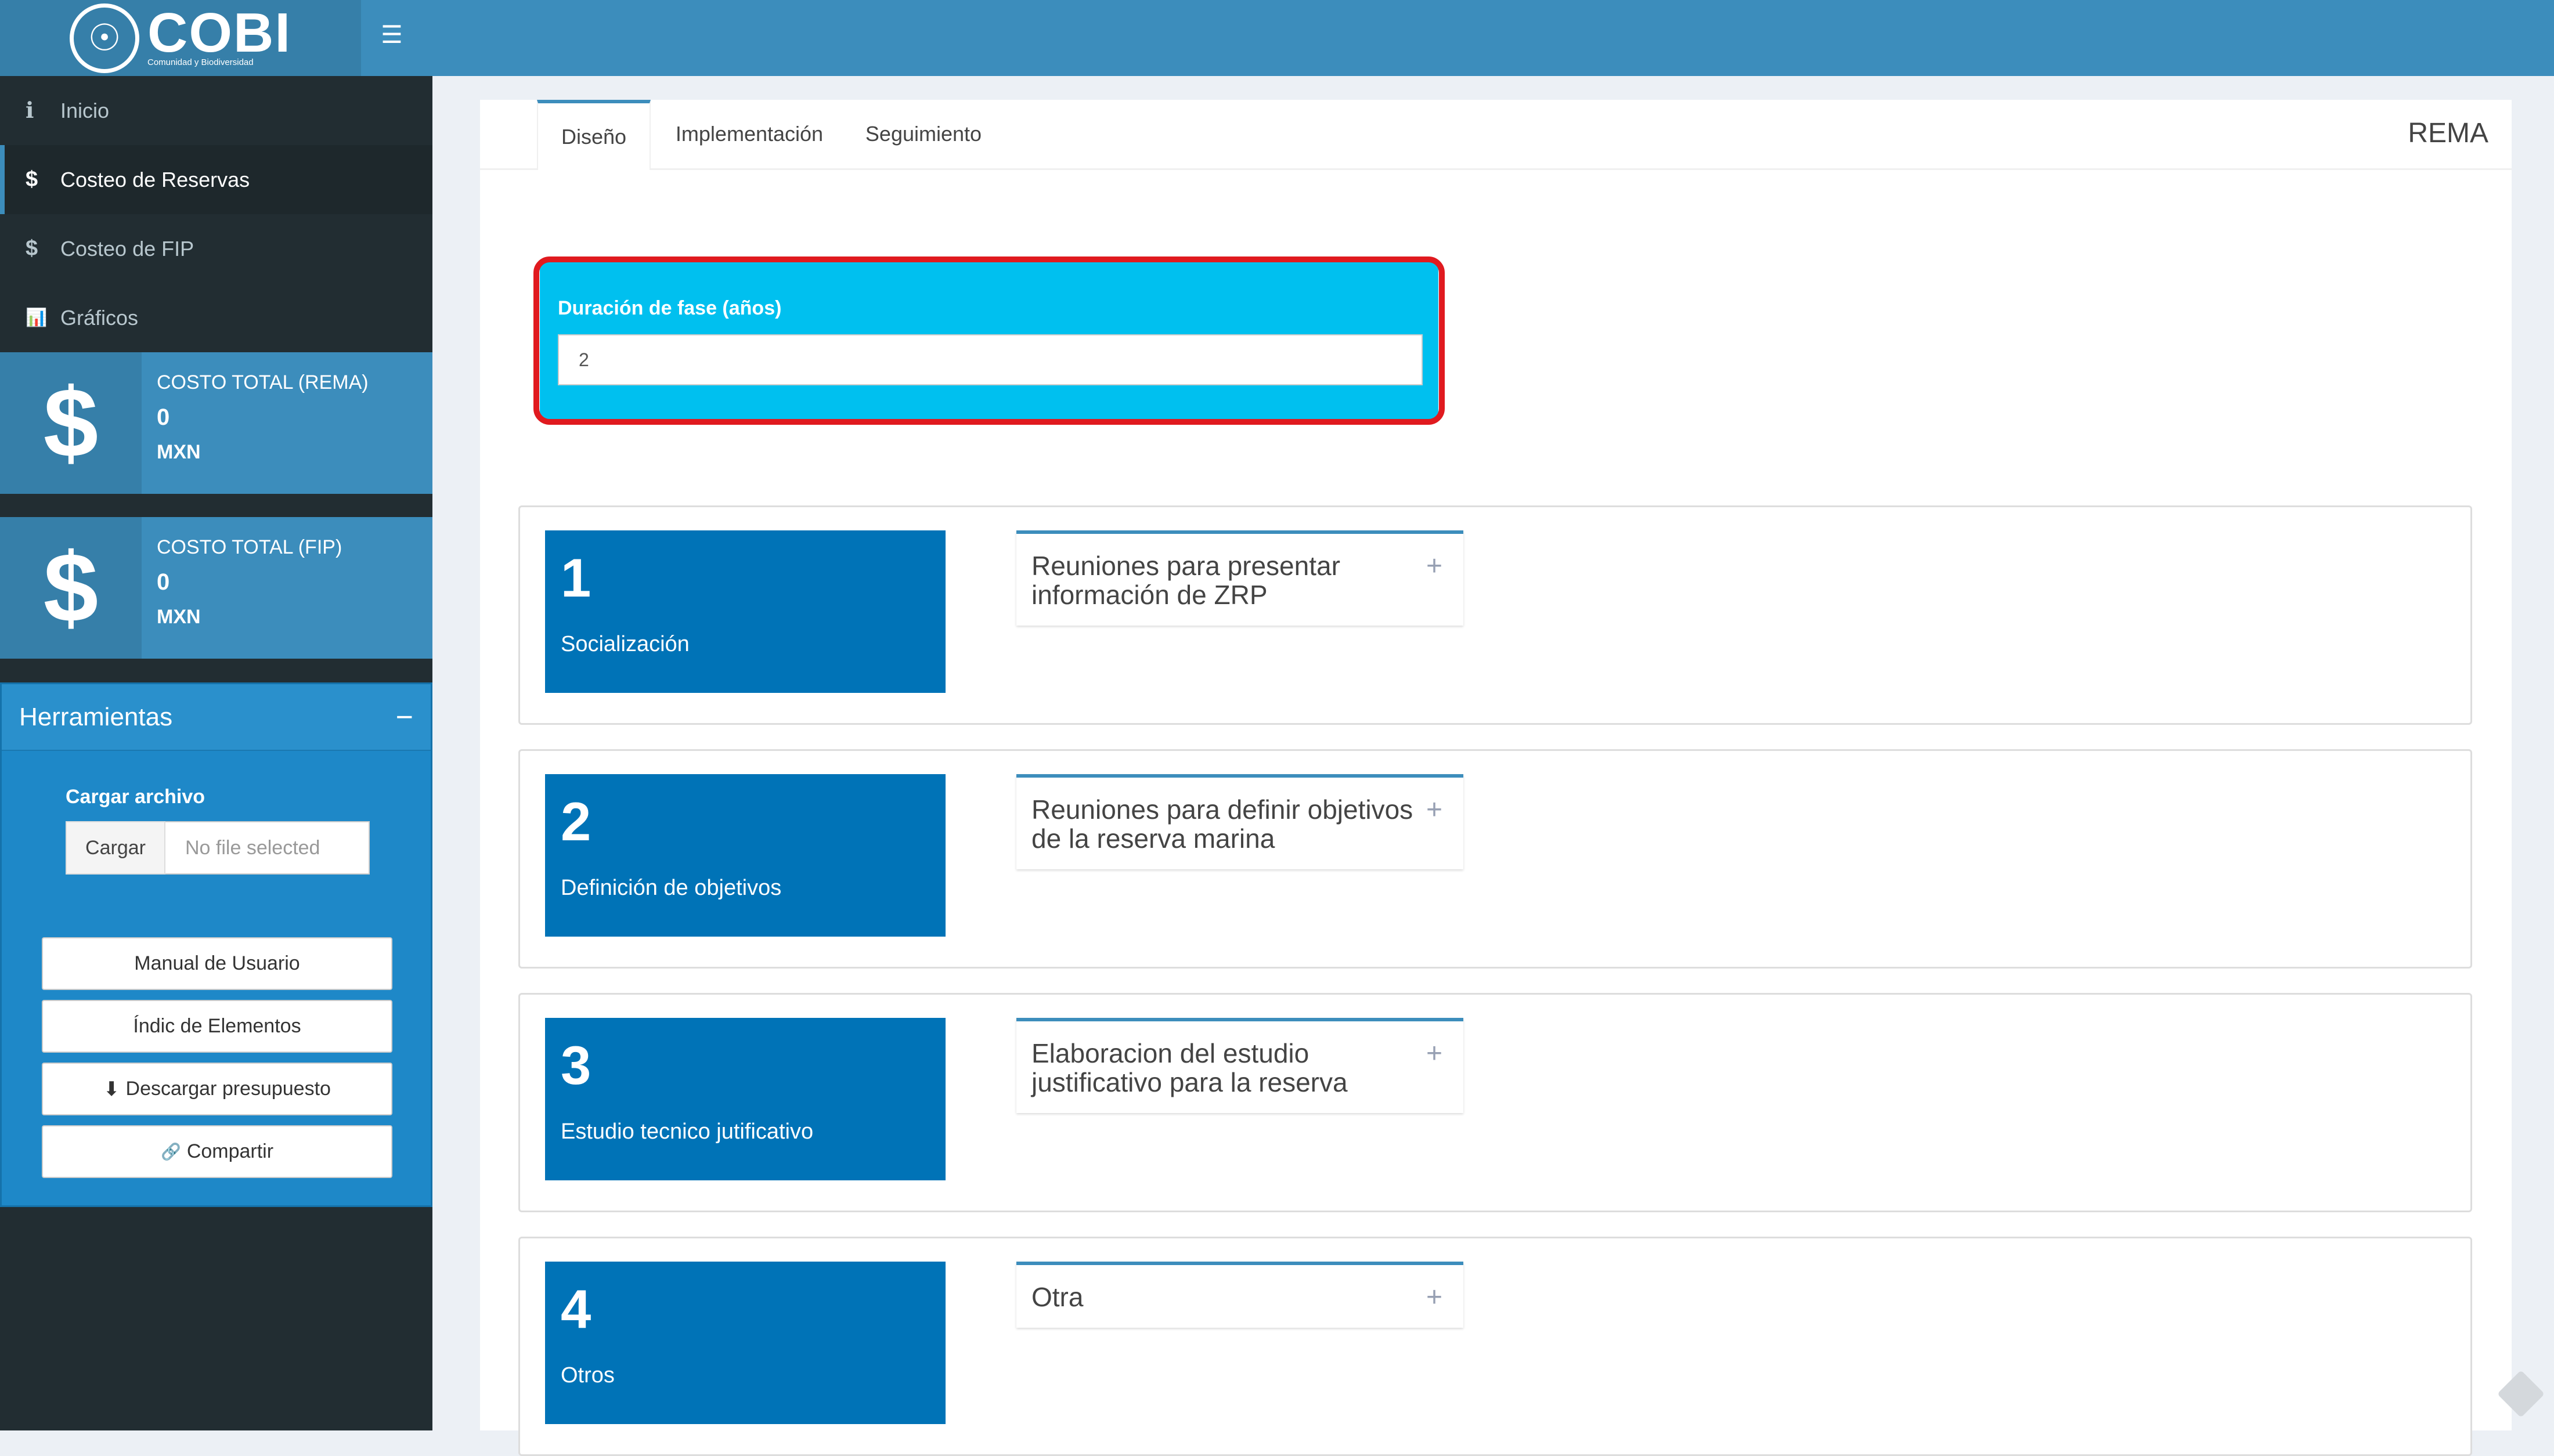 This screenshot has height=1456, width=2554. I want to click on step-card: 4 Otros Otra +, so click(1495, 1346).